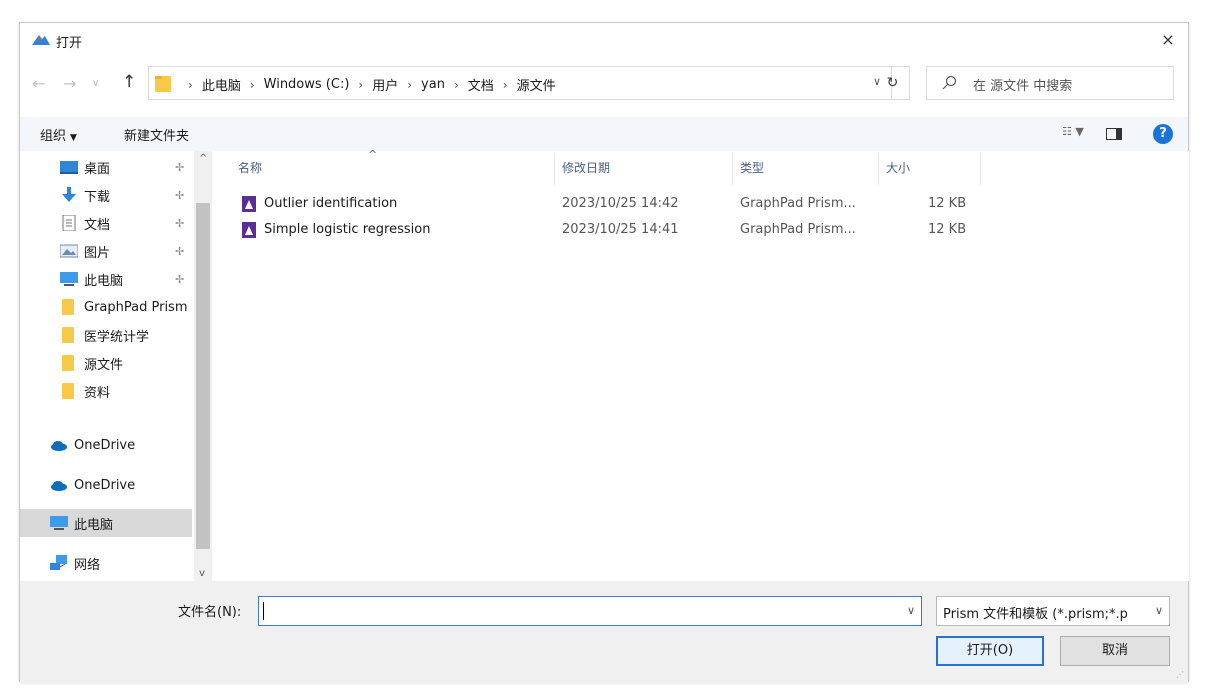 The image size is (1211, 698). What do you see at coordinates (69, 279) in the screenshot?
I see `computer-icon` at bounding box center [69, 279].